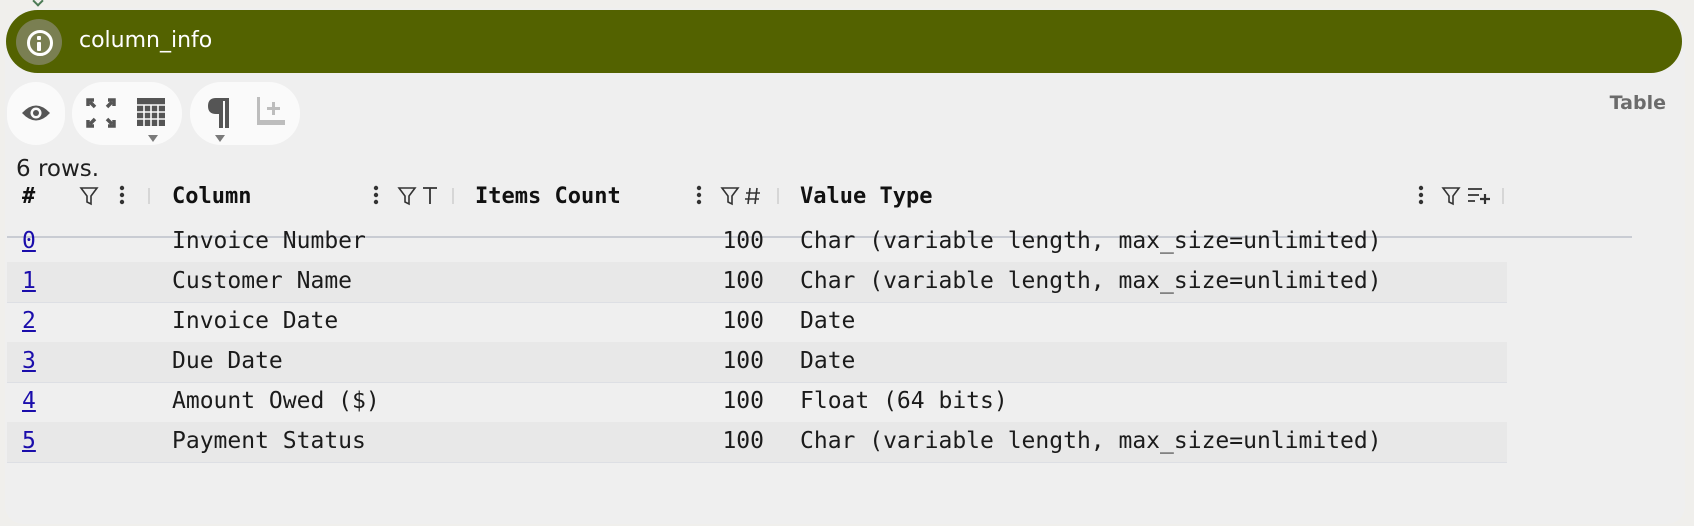 The width and height of the screenshot is (1694, 526). I want to click on row-count: 6 rows., so click(58, 169).